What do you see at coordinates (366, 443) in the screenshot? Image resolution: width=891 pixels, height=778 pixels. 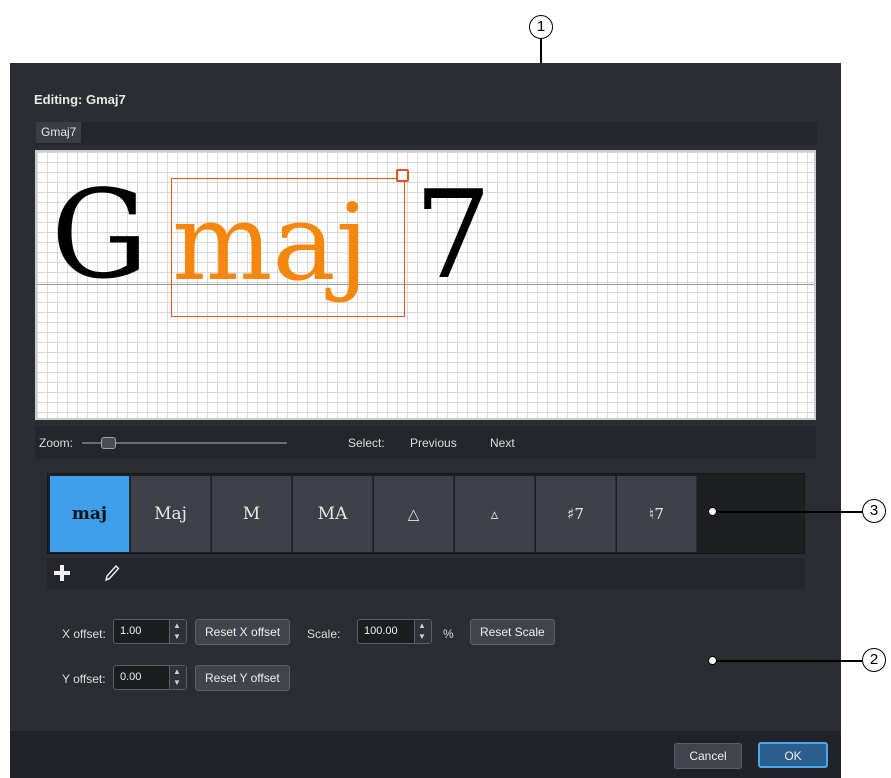 I see `select-label: Select:` at bounding box center [366, 443].